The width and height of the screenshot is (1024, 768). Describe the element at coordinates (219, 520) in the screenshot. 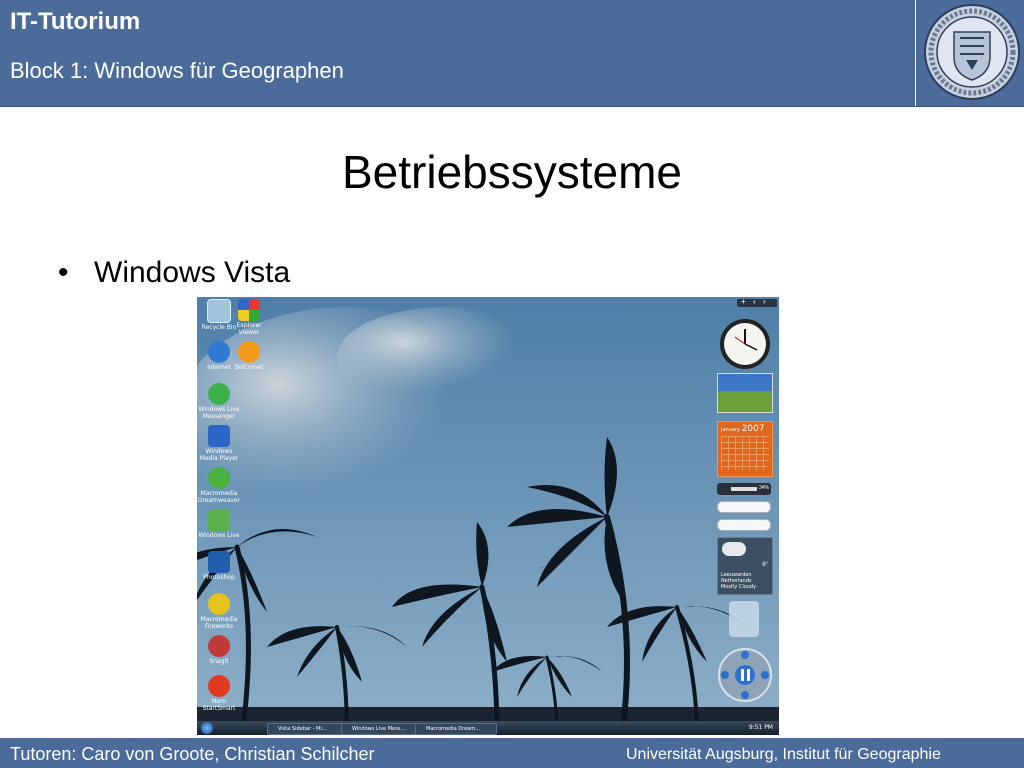

I see `windows-live-icon` at that location.